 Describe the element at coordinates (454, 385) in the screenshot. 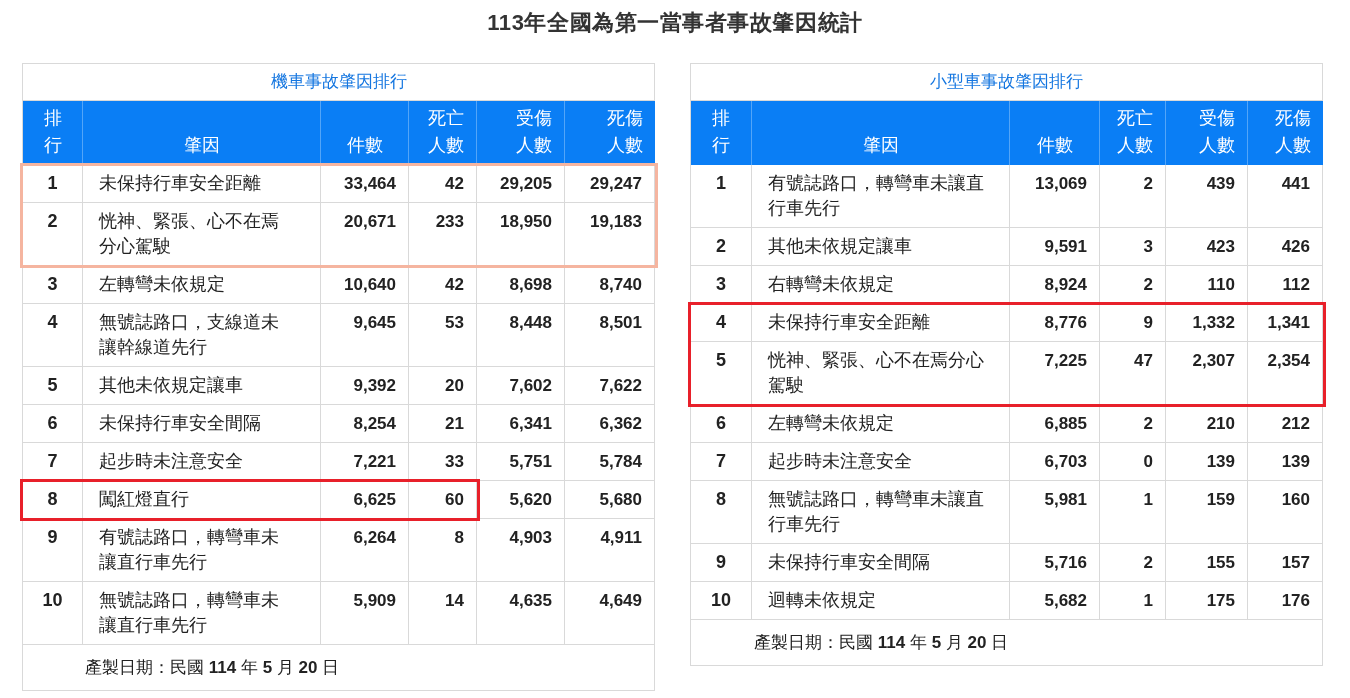

I see `number-cell: 20` at that location.